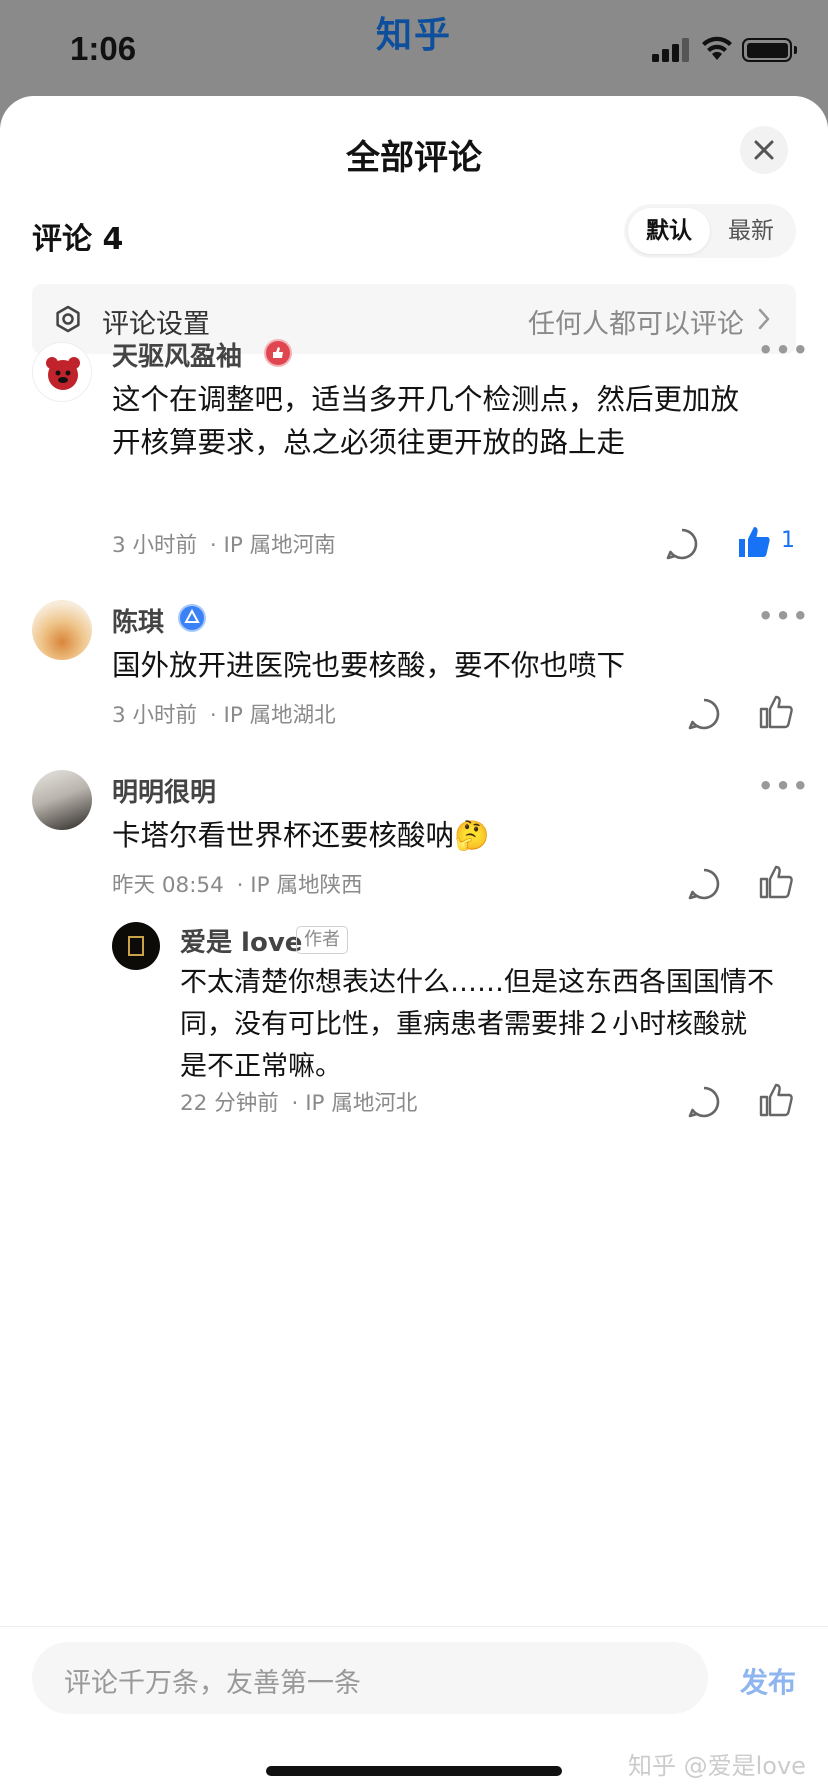 The width and height of the screenshot is (828, 1792). Describe the element at coordinates (414, 158) in the screenshot. I see `sheet-title: 全部评论` at that location.